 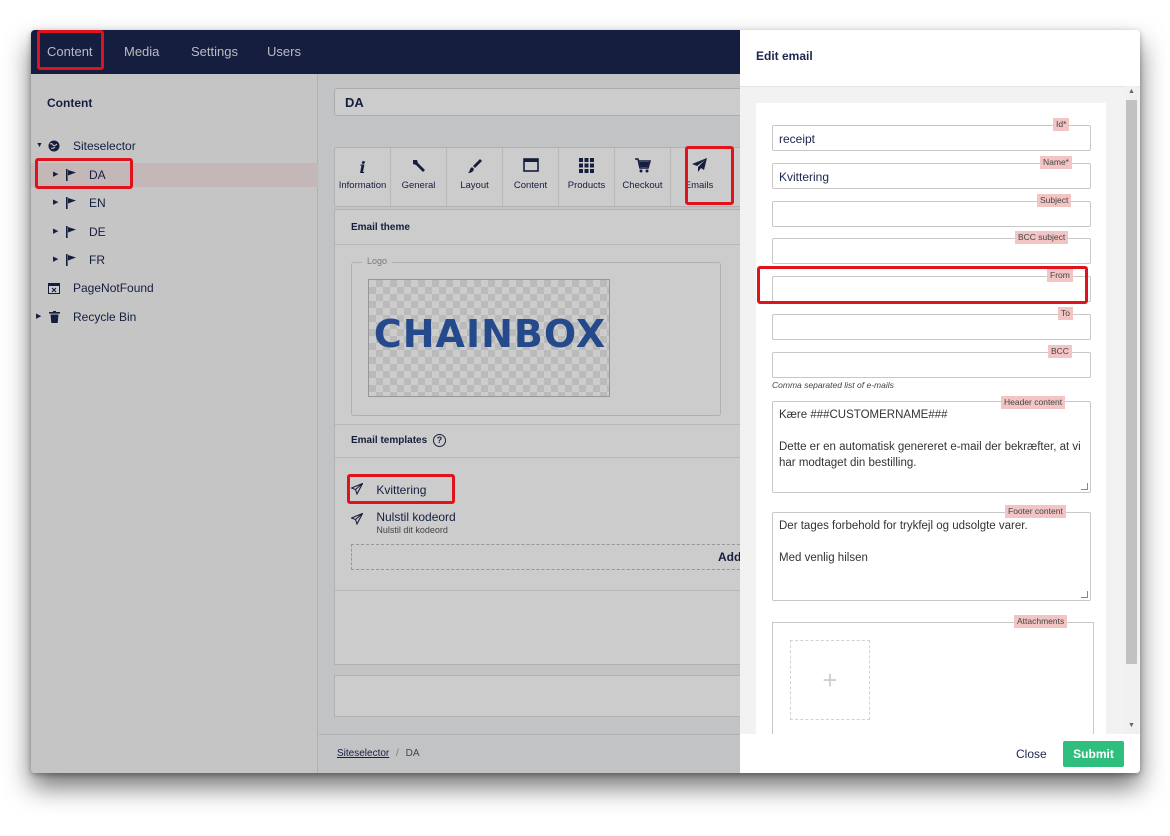 I want to click on tab-label: Emails, so click(x=699, y=185).